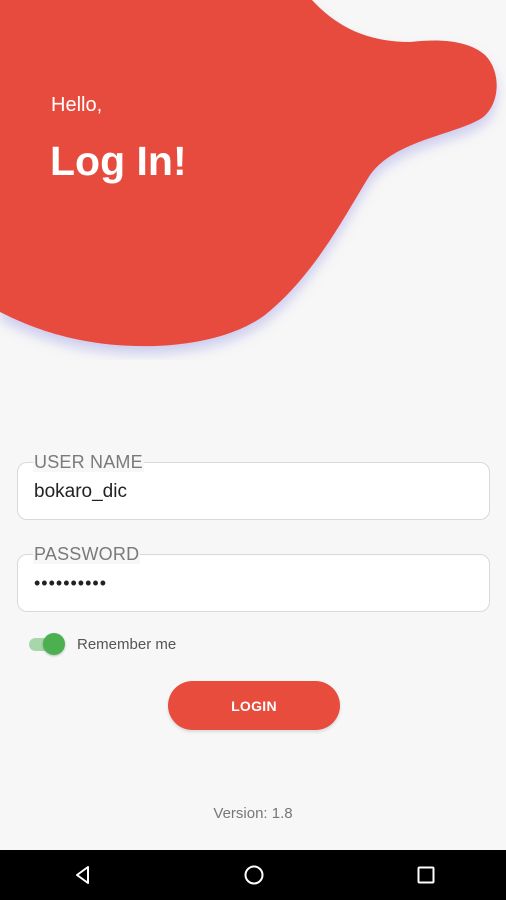 The image size is (506, 900). Describe the element at coordinates (118, 161) in the screenshot. I see `page-title: Log In!` at that location.